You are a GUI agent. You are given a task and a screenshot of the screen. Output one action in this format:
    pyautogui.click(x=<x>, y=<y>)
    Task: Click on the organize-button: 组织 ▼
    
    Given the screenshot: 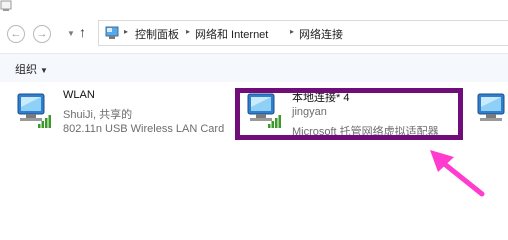 What is the action you would take?
    pyautogui.click(x=31, y=69)
    